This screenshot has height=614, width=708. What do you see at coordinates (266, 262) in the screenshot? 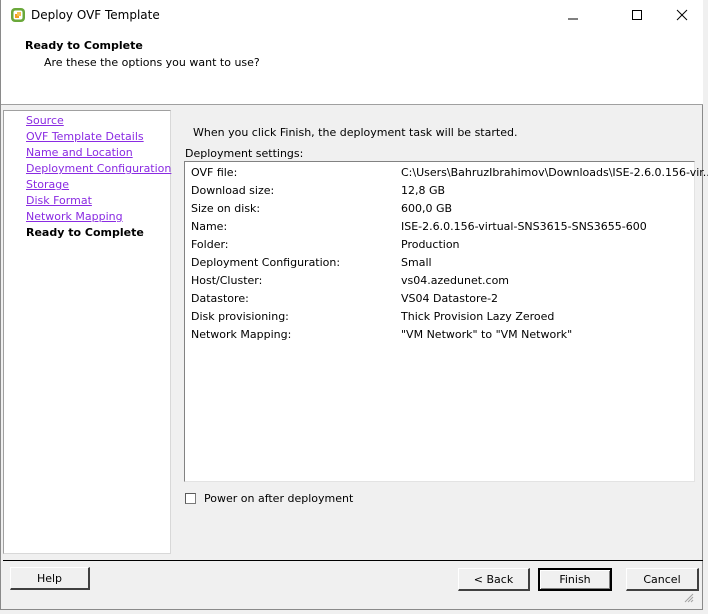
I see `setting-key: Deployment Configuration:` at bounding box center [266, 262].